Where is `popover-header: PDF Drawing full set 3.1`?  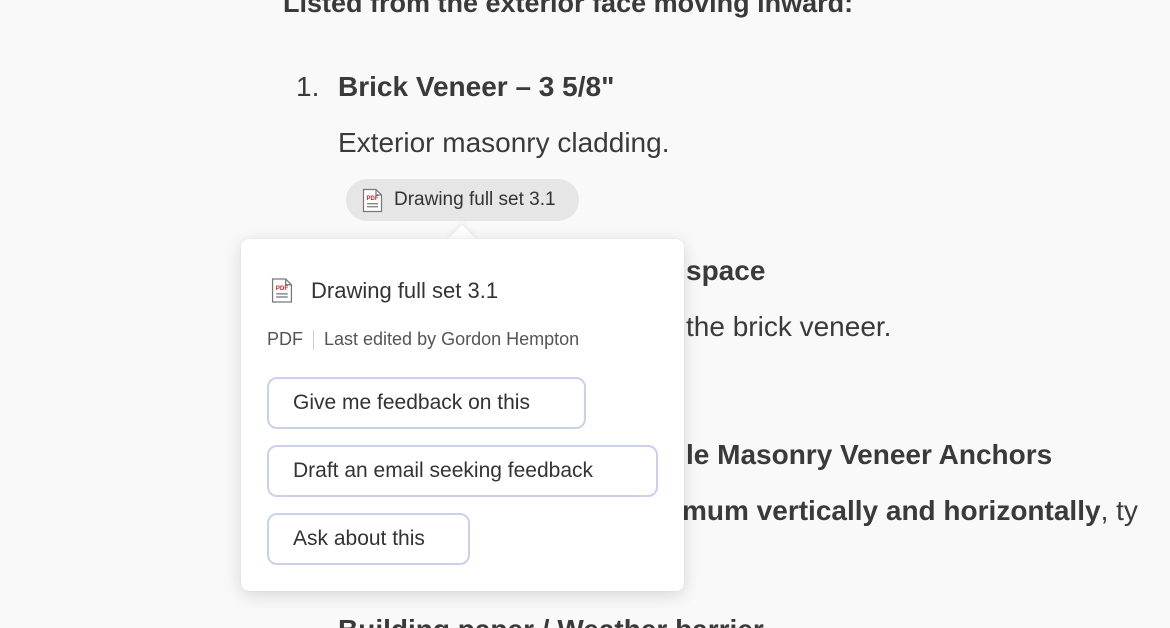
popover-header: PDF Drawing full set 3.1 is located at coordinates (384, 290).